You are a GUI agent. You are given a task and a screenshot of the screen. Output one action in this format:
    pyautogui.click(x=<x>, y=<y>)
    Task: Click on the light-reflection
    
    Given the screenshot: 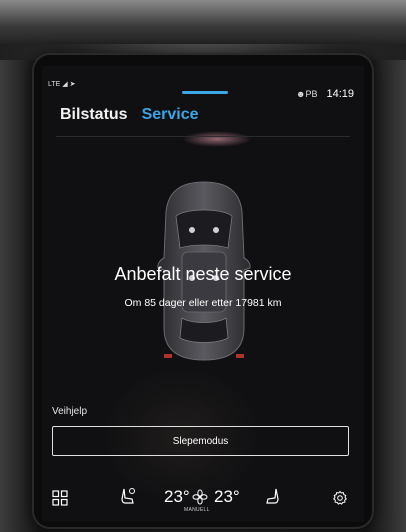 What is the action you would take?
    pyautogui.click(x=217, y=139)
    